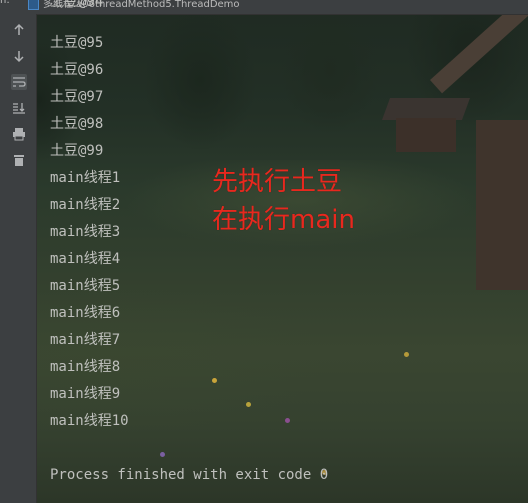 Image resolution: width=528 pixels, height=503 pixels. Describe the element at coordinates (33, 5) in the screenshot. I see `class-icon` at that location.